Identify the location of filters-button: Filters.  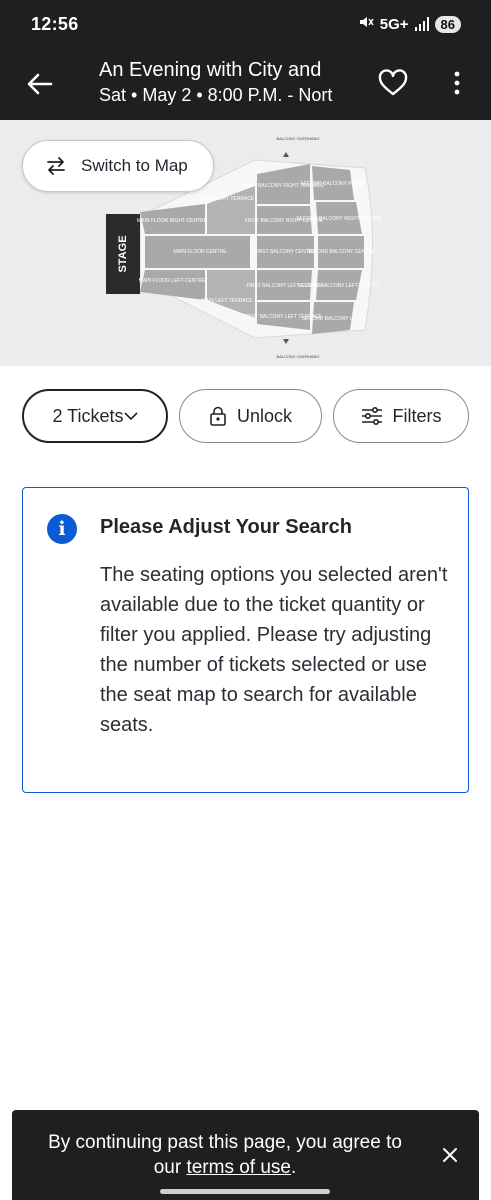
(401, 416).